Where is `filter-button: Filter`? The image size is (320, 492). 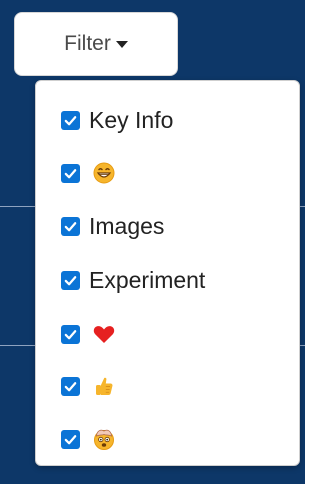 filter-button: Filter is located at coordinates (96, 44).